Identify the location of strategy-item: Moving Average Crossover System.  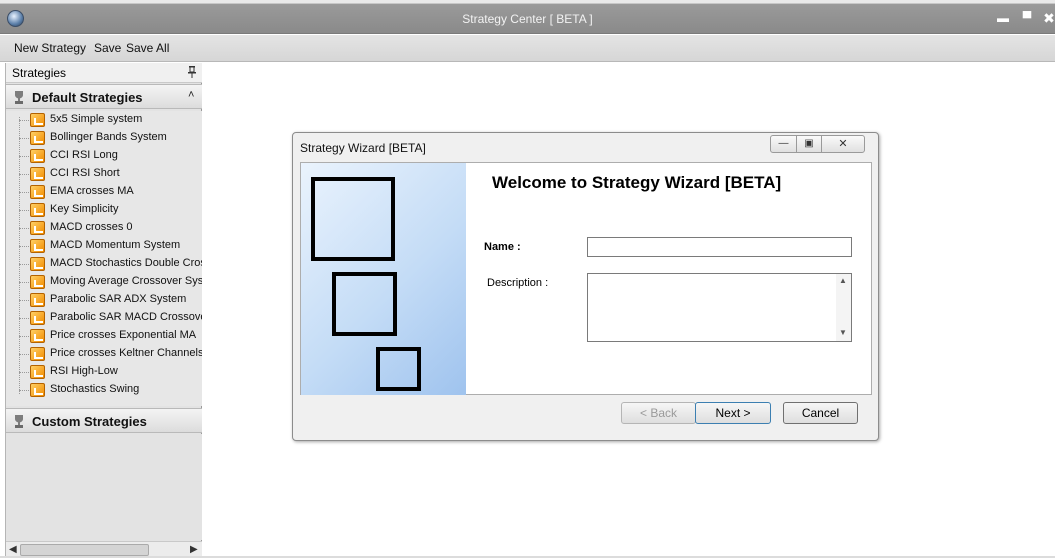
(110, 282).